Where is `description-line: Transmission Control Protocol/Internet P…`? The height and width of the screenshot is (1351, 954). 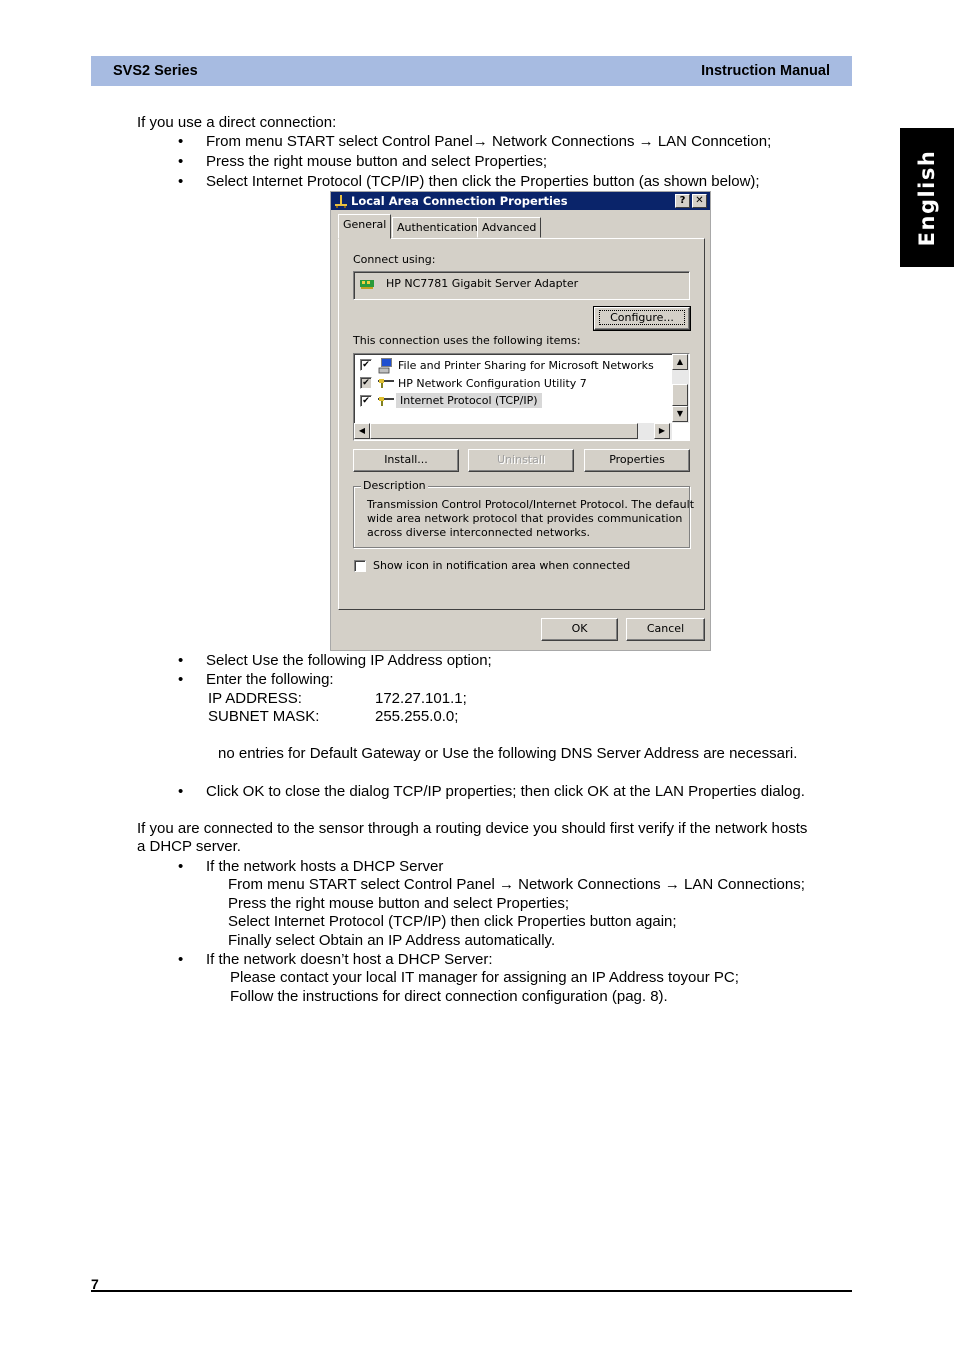
description-line: Transmission Control Protocol/Internet P… is located at coordinates (531, 504).